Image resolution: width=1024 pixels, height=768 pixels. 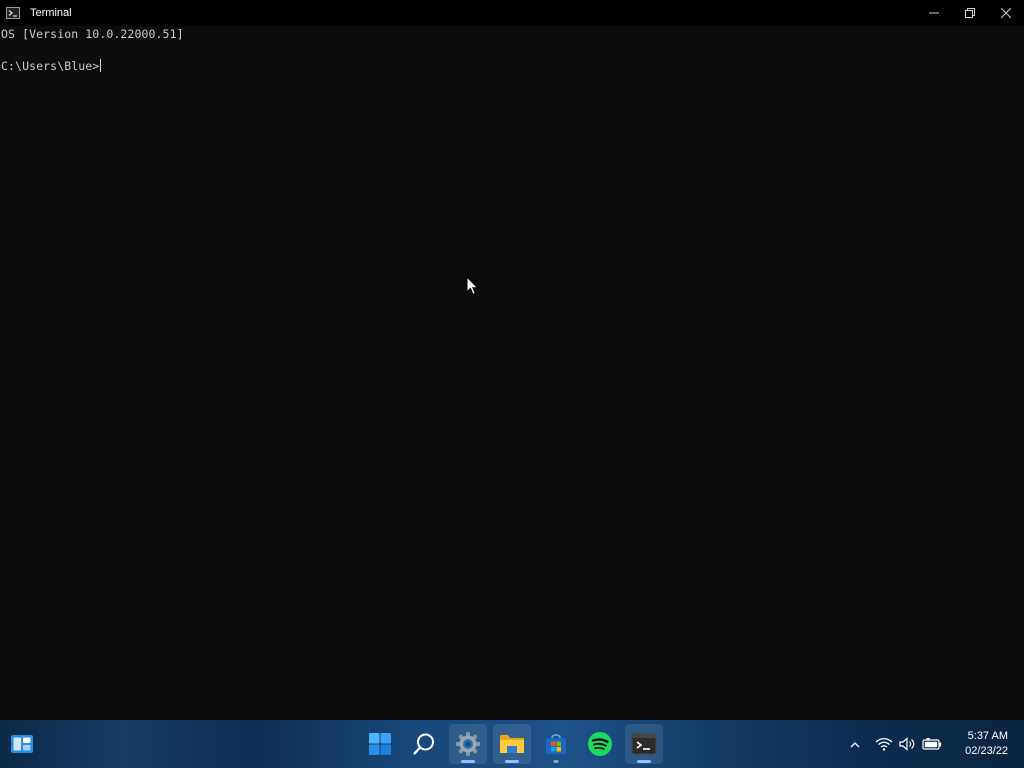 I want to click on search-icon, so click(x=423, y=744).